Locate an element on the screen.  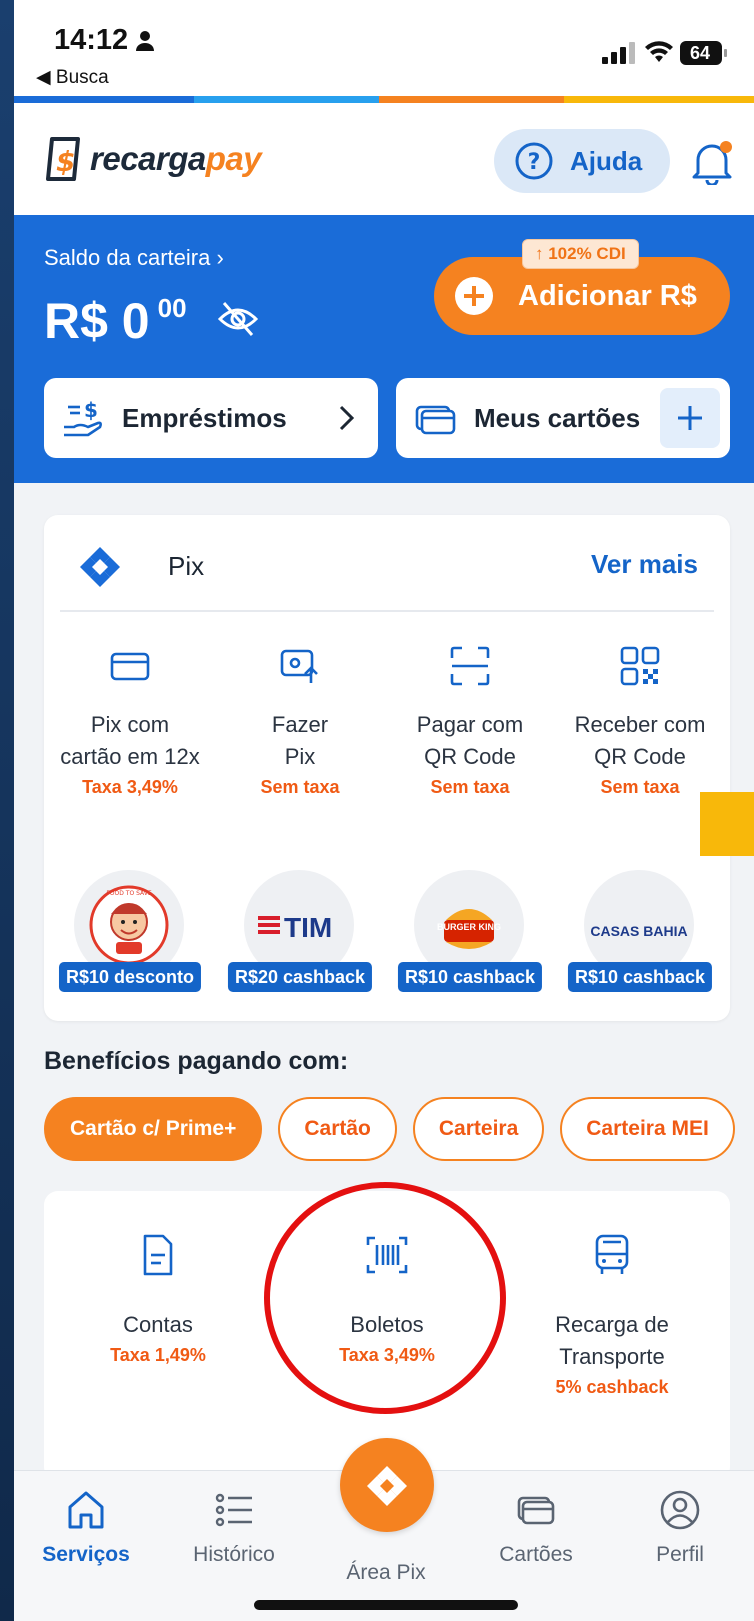
chip-card: Cartão is located at coordinates (337, 1129).